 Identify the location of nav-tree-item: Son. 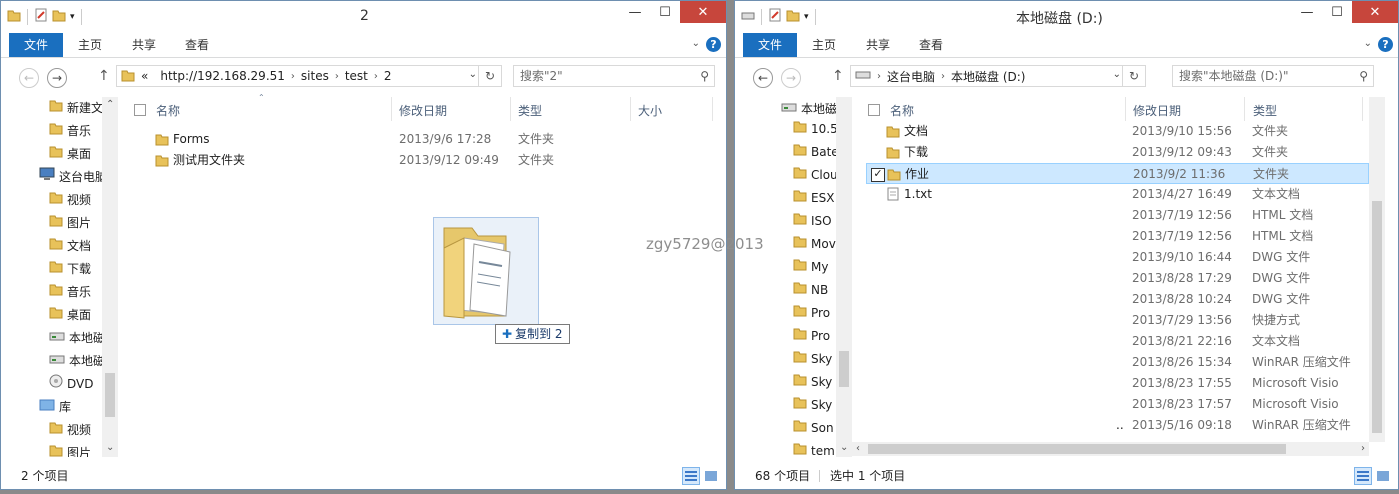
(813, 428).